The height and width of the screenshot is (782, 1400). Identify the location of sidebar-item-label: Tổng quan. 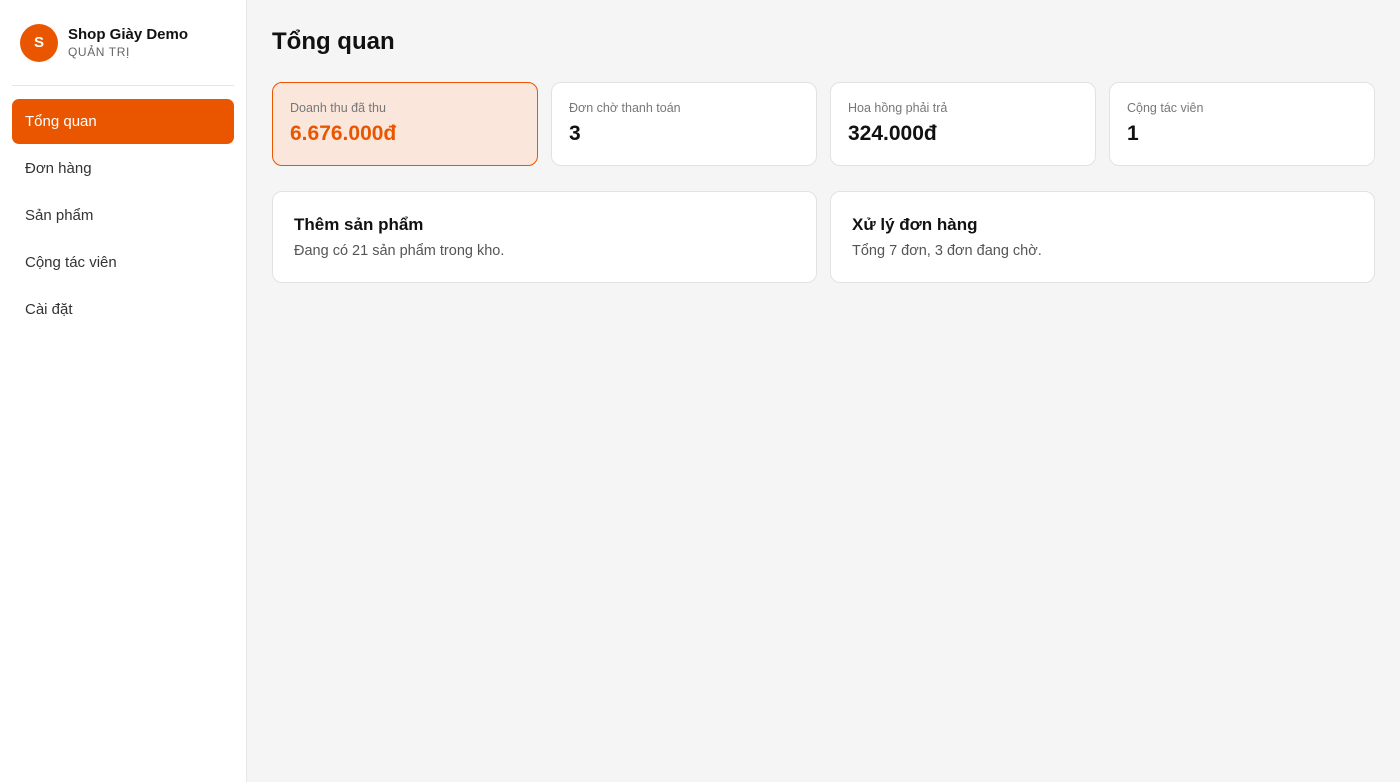
(61, 121).